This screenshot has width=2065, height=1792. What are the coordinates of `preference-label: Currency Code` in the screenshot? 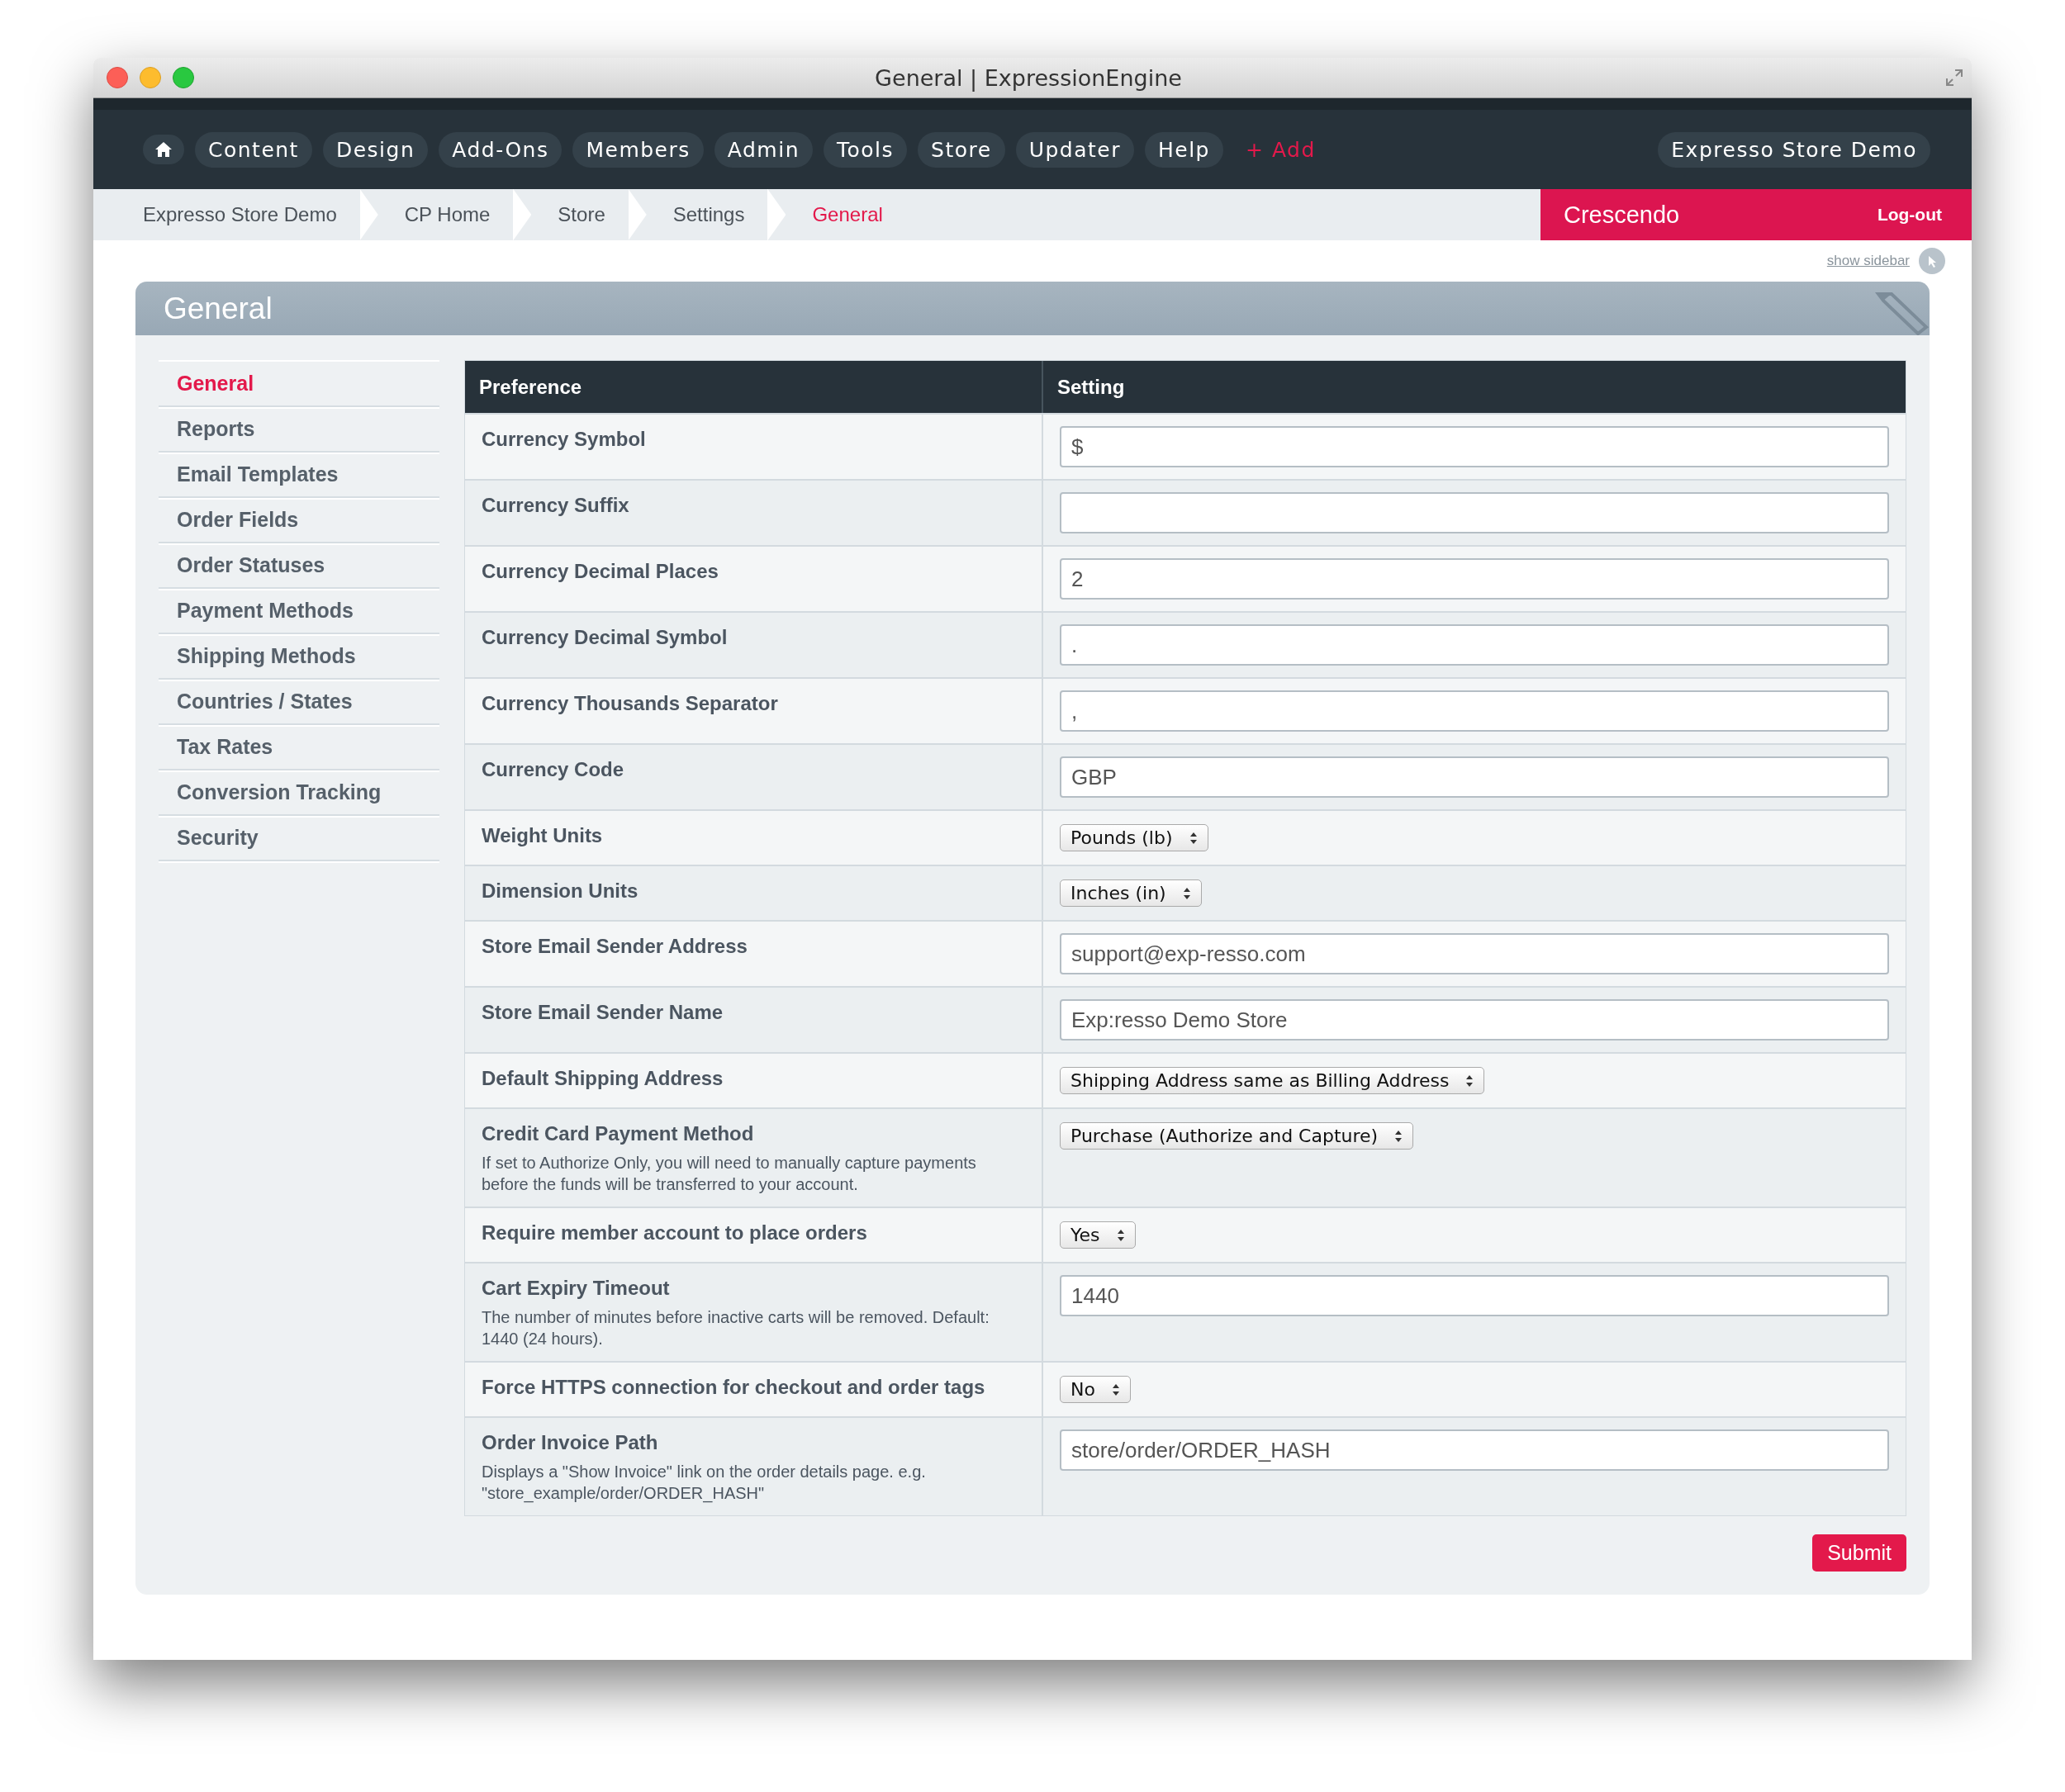 It's located at (553, 769).